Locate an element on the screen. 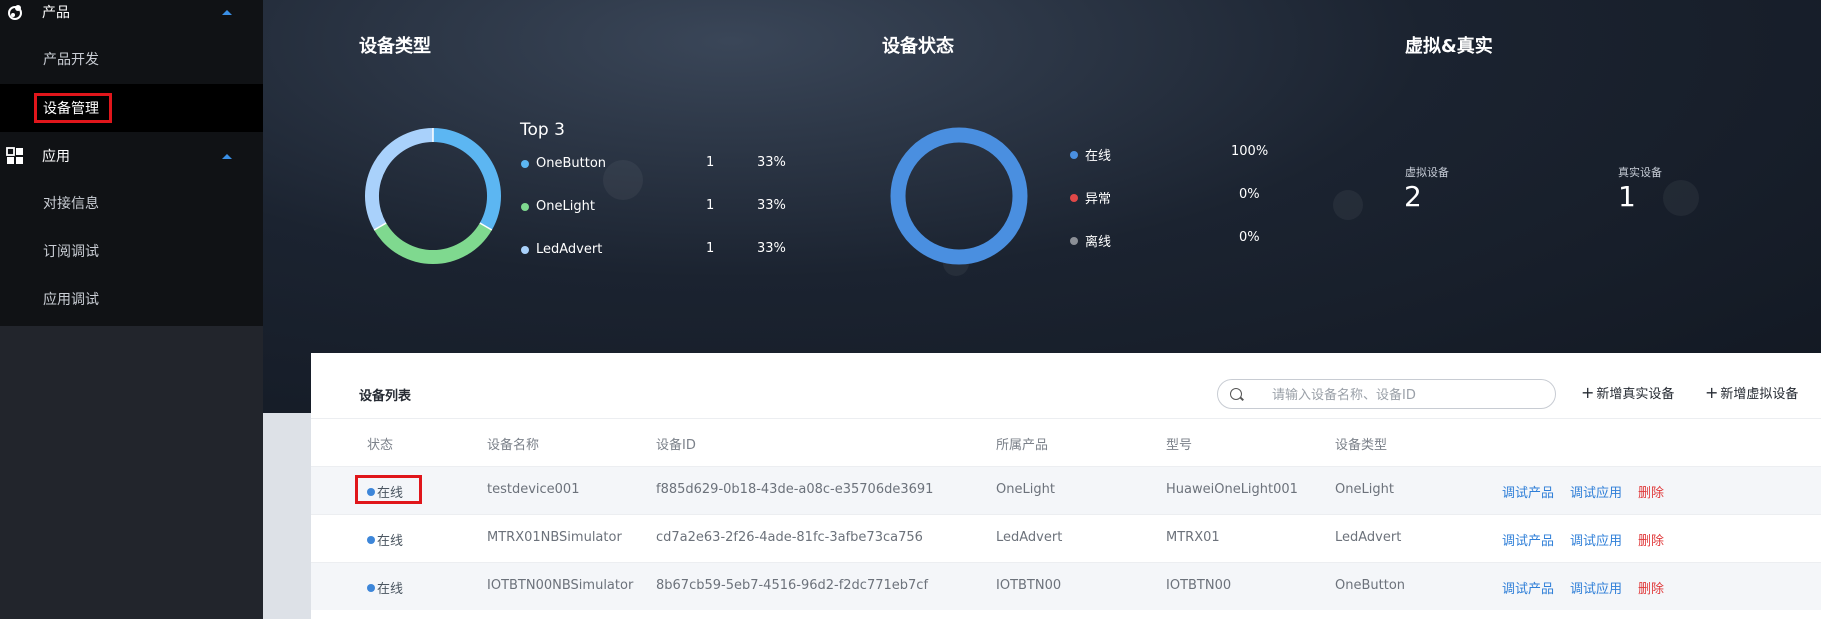 The height and width of the screenshot is (619, 1821). search-icon is located at coordinates (1236, 394).